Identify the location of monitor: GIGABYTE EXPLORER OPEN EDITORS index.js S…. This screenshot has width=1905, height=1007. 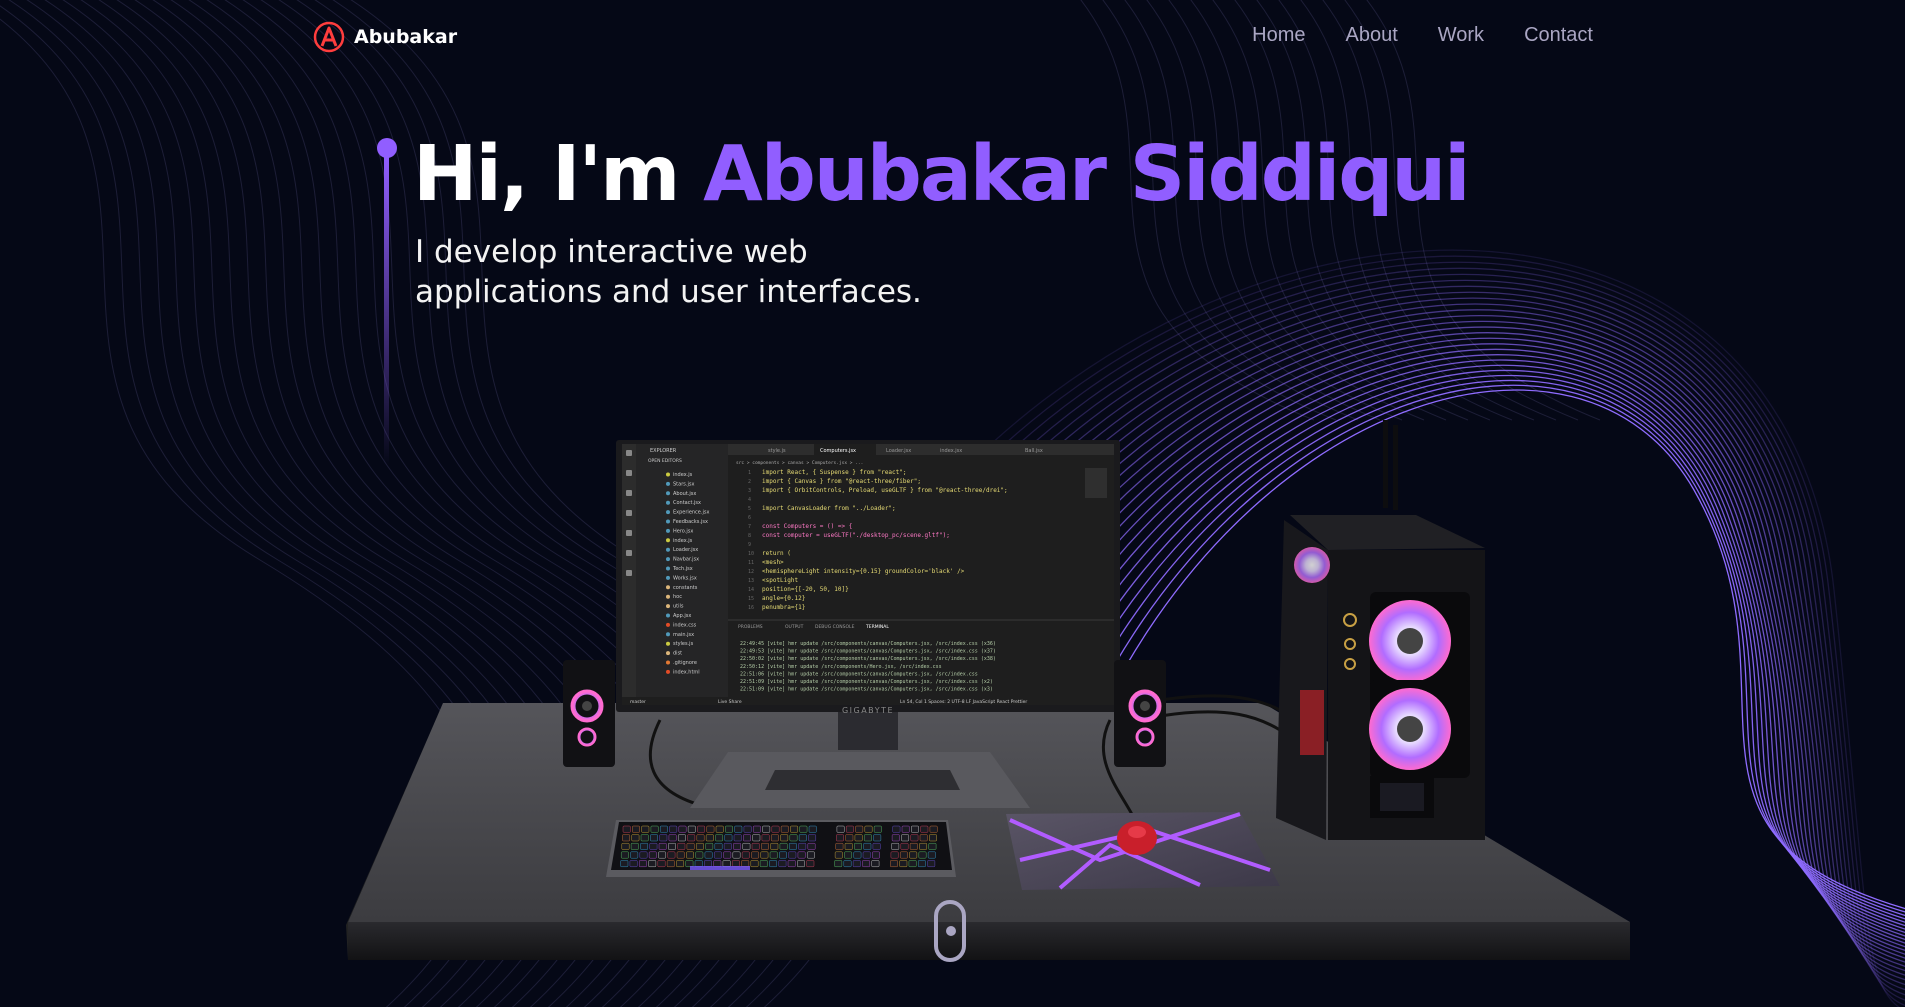
(868, 577).